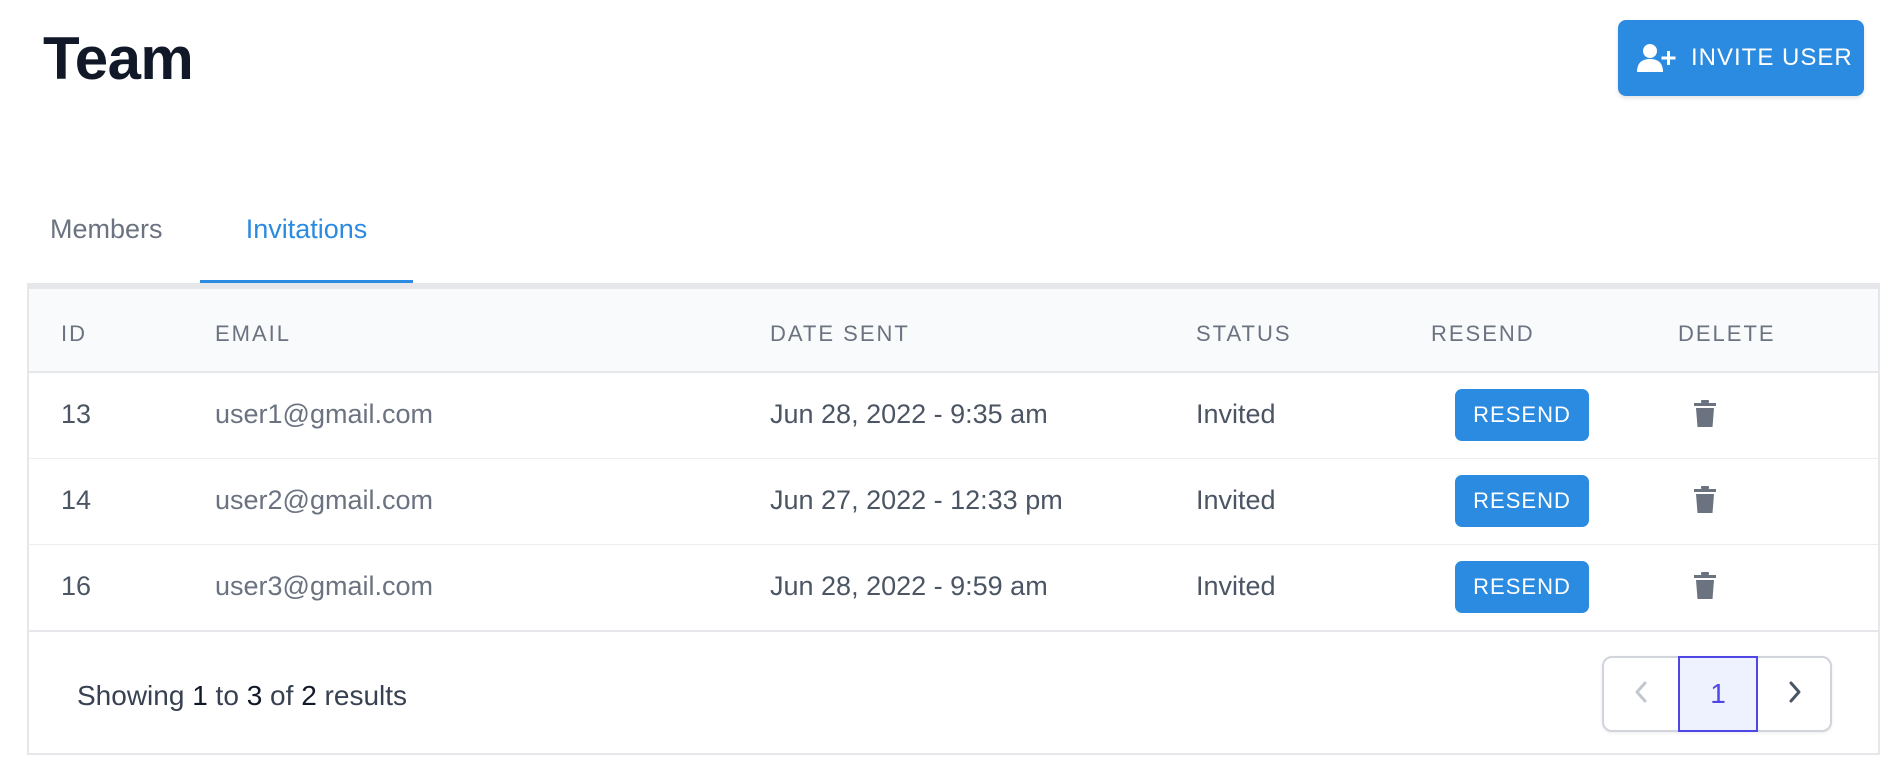 Image resolution: width=1900 pixels, height=776 pixels. Describe the element at coordinates (74, 333) in the screenshot. I see `column-header-id: ID` at that location.